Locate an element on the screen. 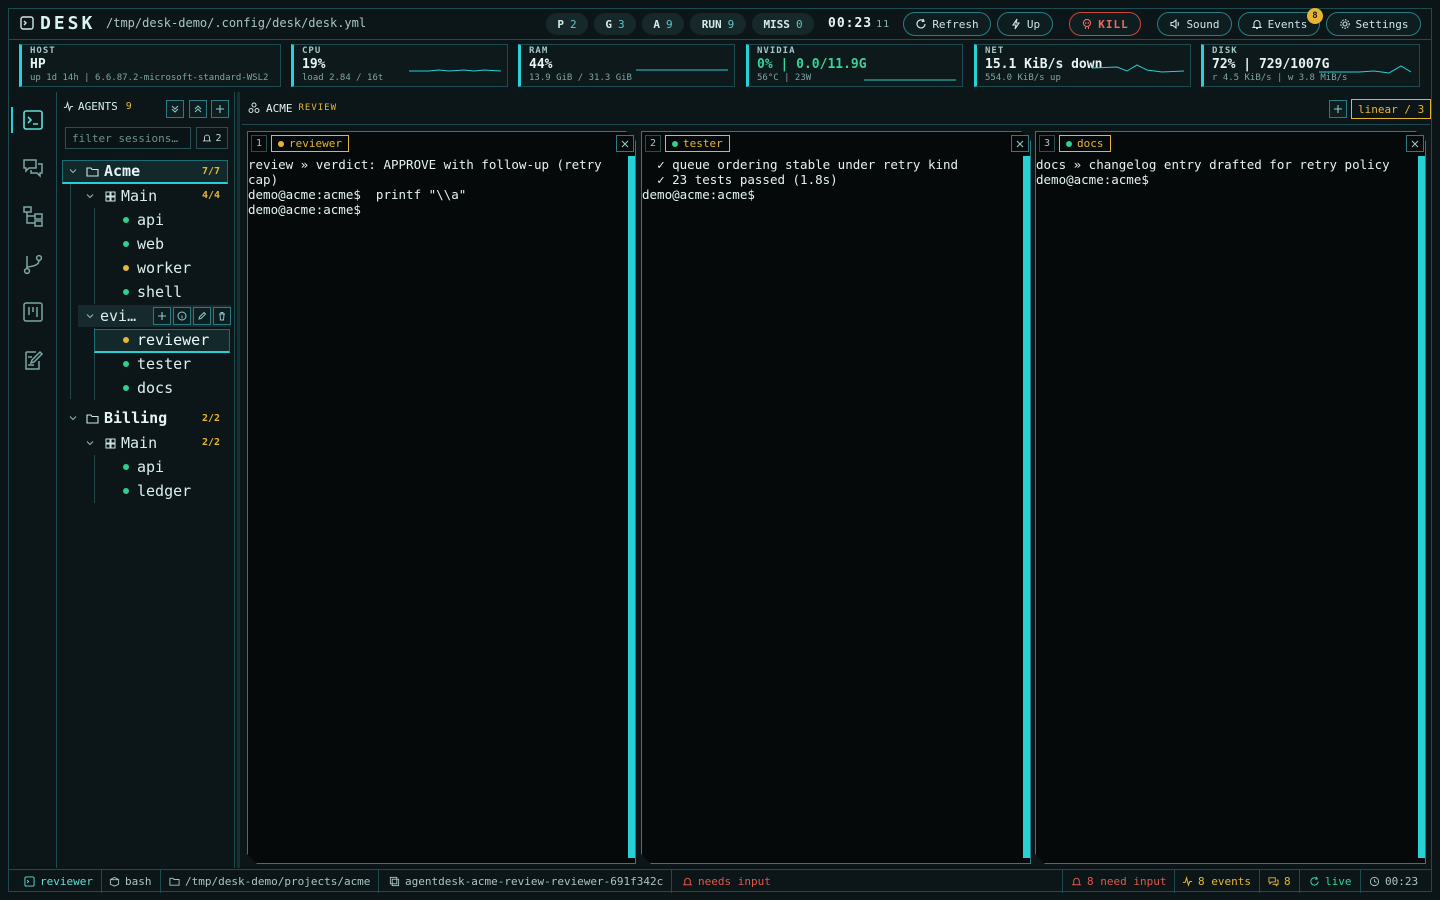 The height and width of the screenshot is (900, 1440). rename-group-button is located at coordinates (202, 316).